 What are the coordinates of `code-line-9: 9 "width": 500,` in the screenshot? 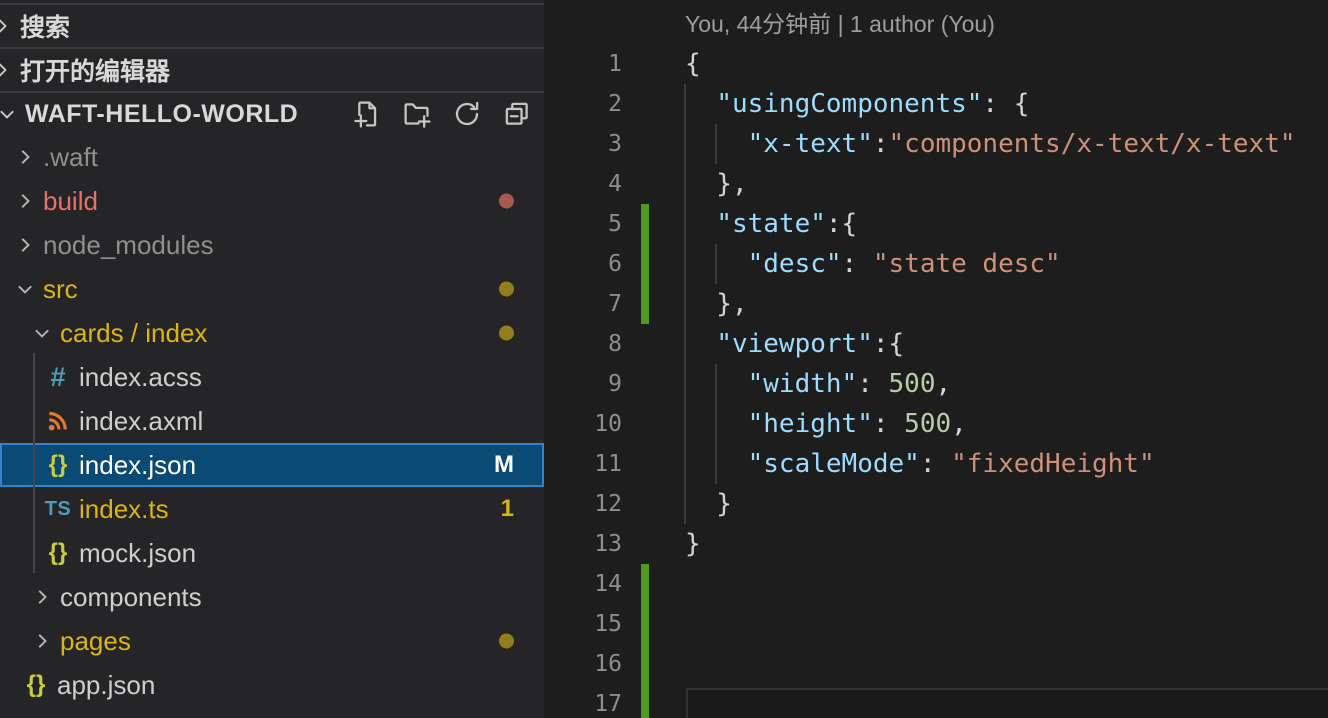 It's located at (936, 384).